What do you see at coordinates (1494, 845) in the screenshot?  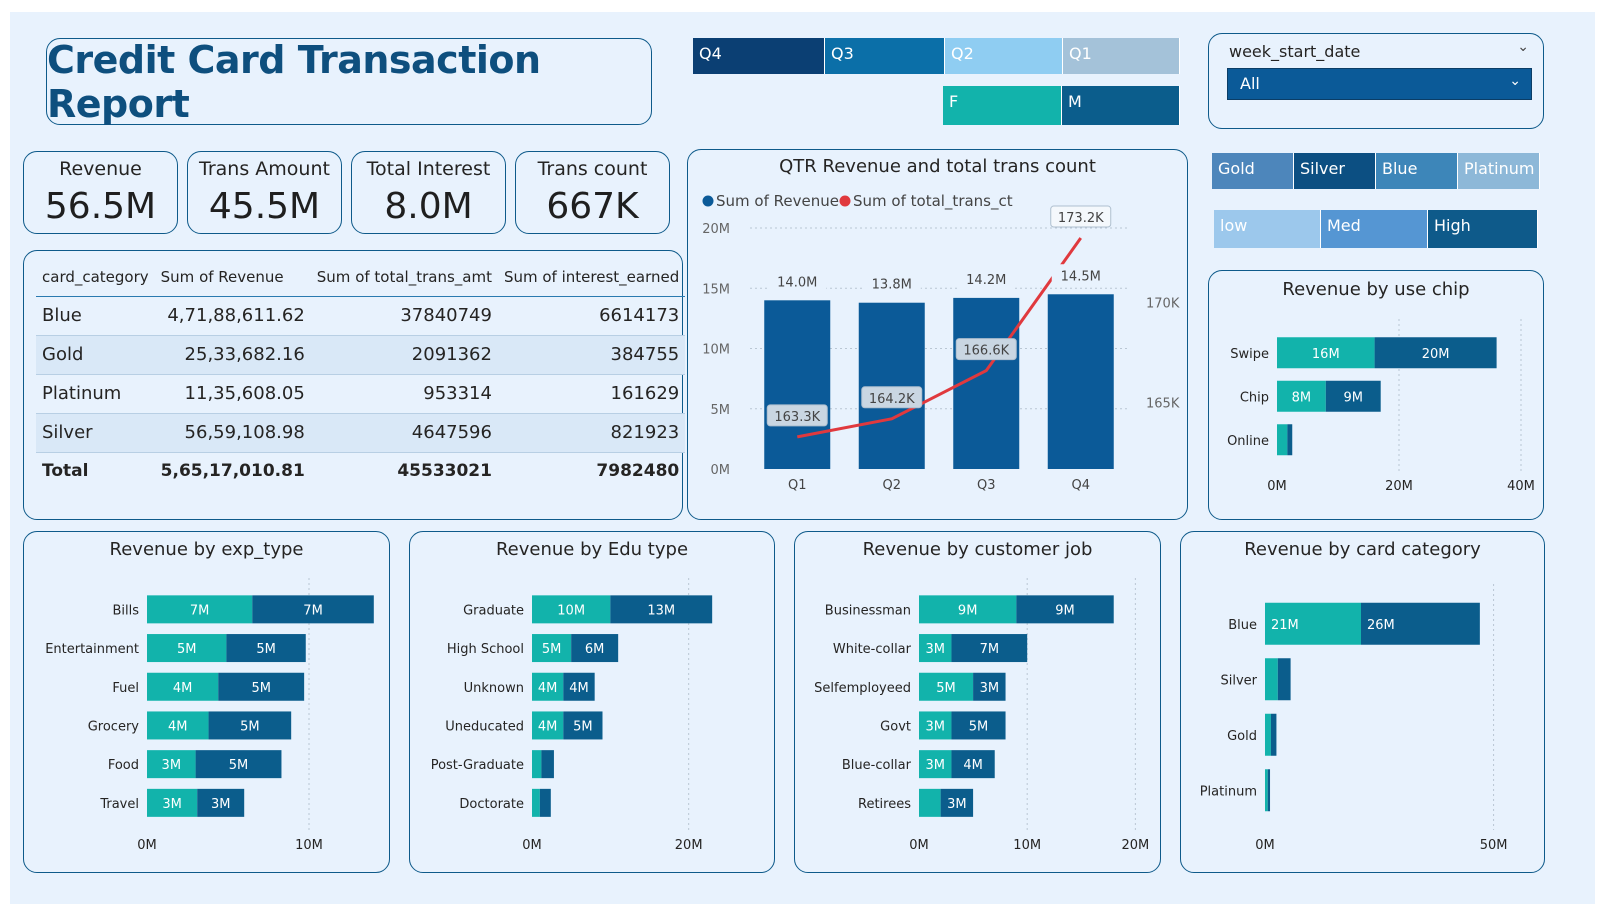 I see `x-tick-label: 50M` at bounding box center [1494, 845].